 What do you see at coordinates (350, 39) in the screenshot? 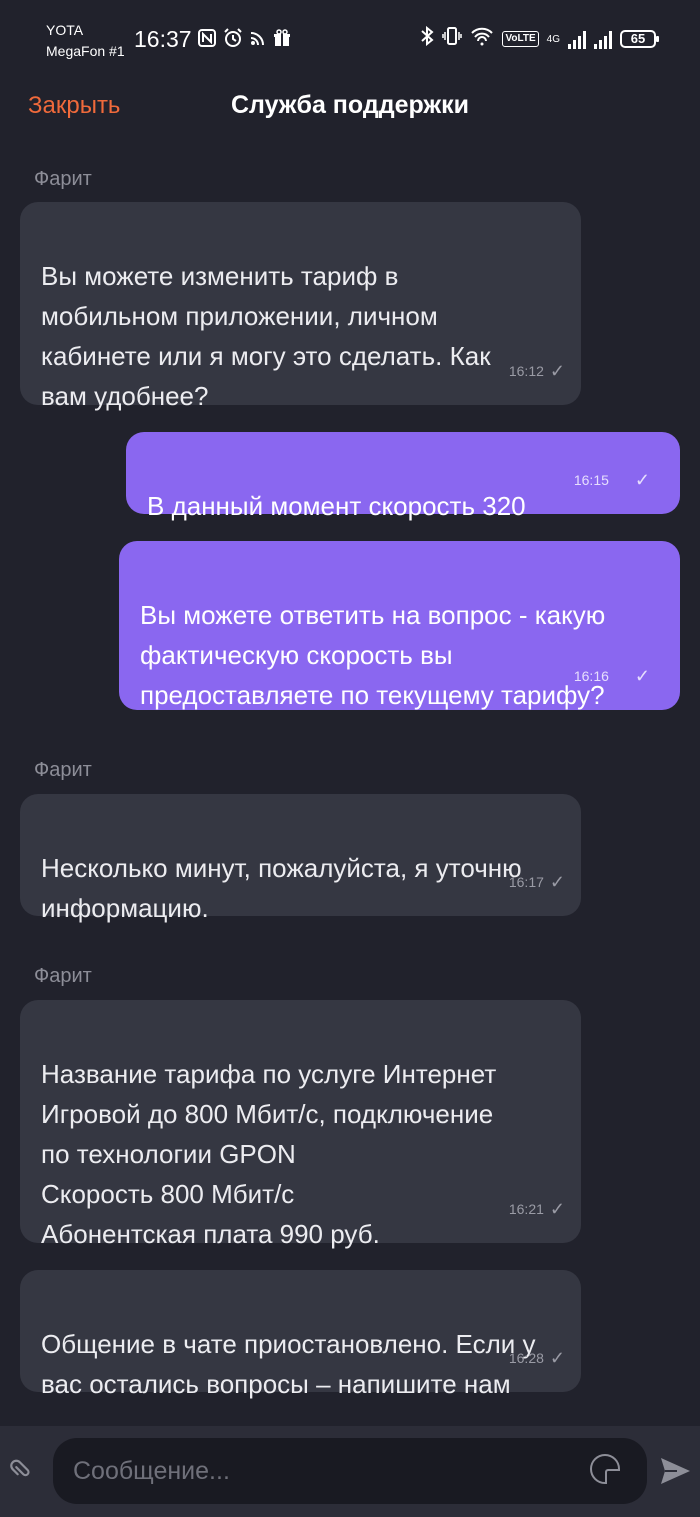
I see `status-bar: YOTA MegaFon #1 16:37 VoLTE 4G 65` at bounding box center [350, 39].